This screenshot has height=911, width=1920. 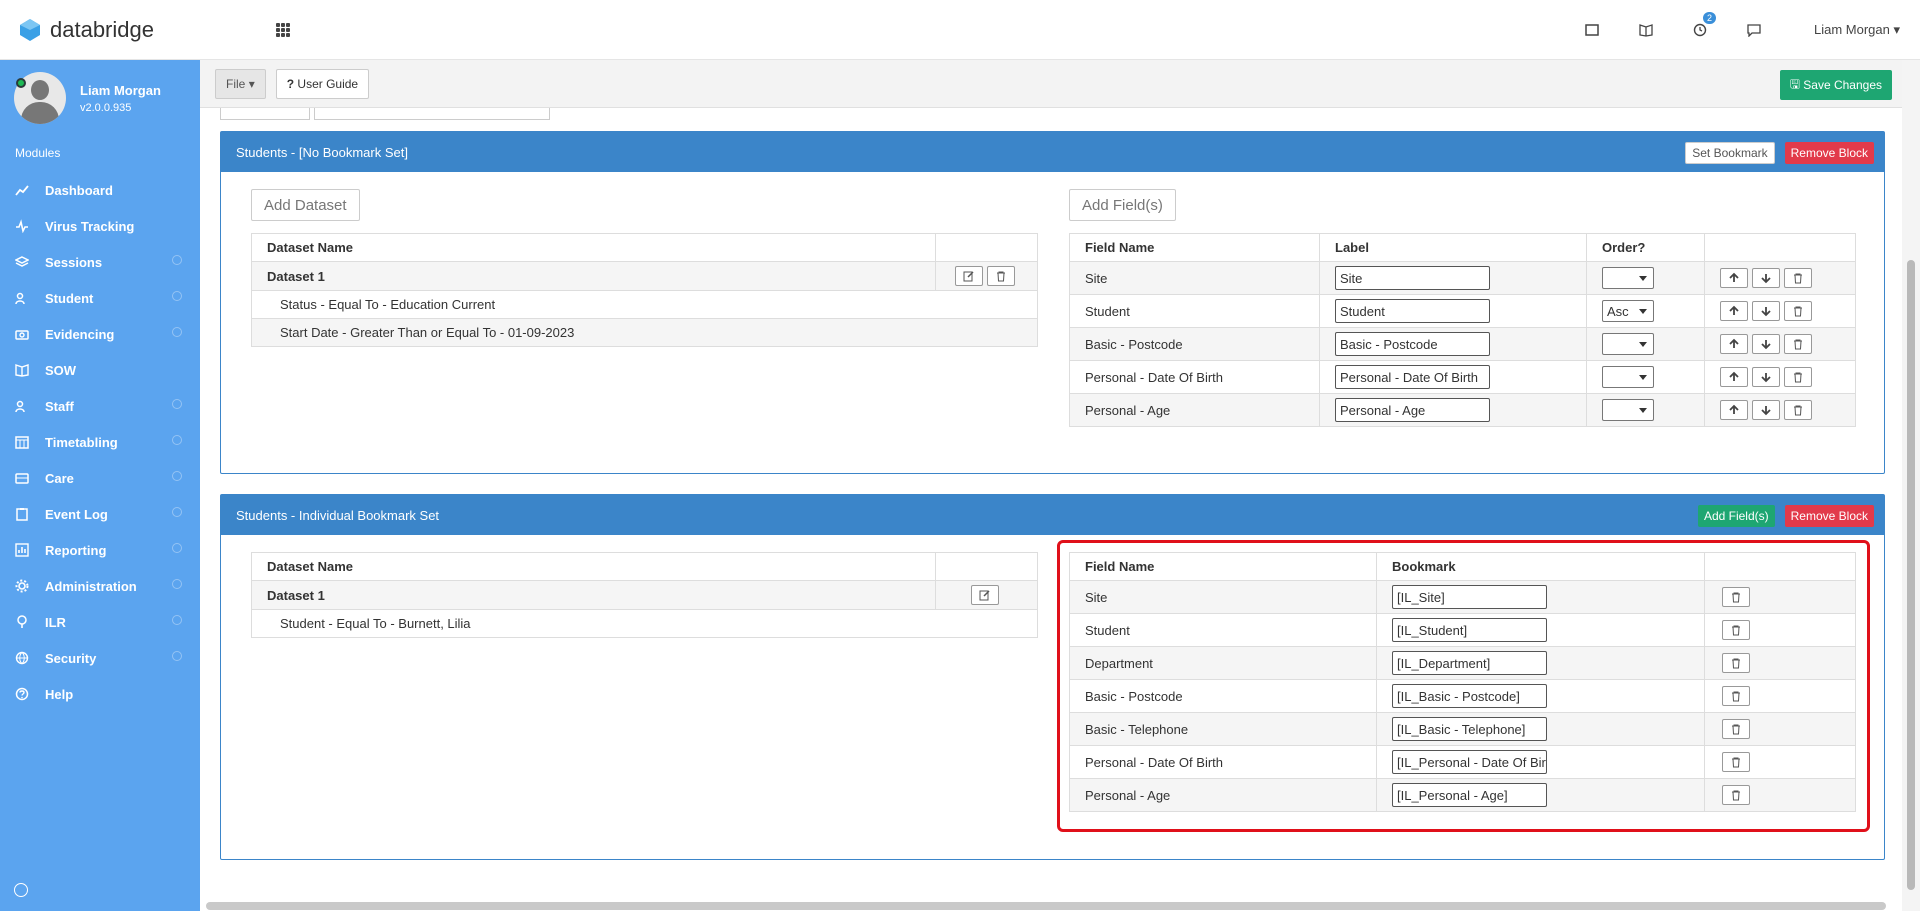 What do you see at coordinates (644, 623) in the screenshot?
I see `condition-row: Student - Equal To - Burnett, Lilia` at bounding box center [644, 623].